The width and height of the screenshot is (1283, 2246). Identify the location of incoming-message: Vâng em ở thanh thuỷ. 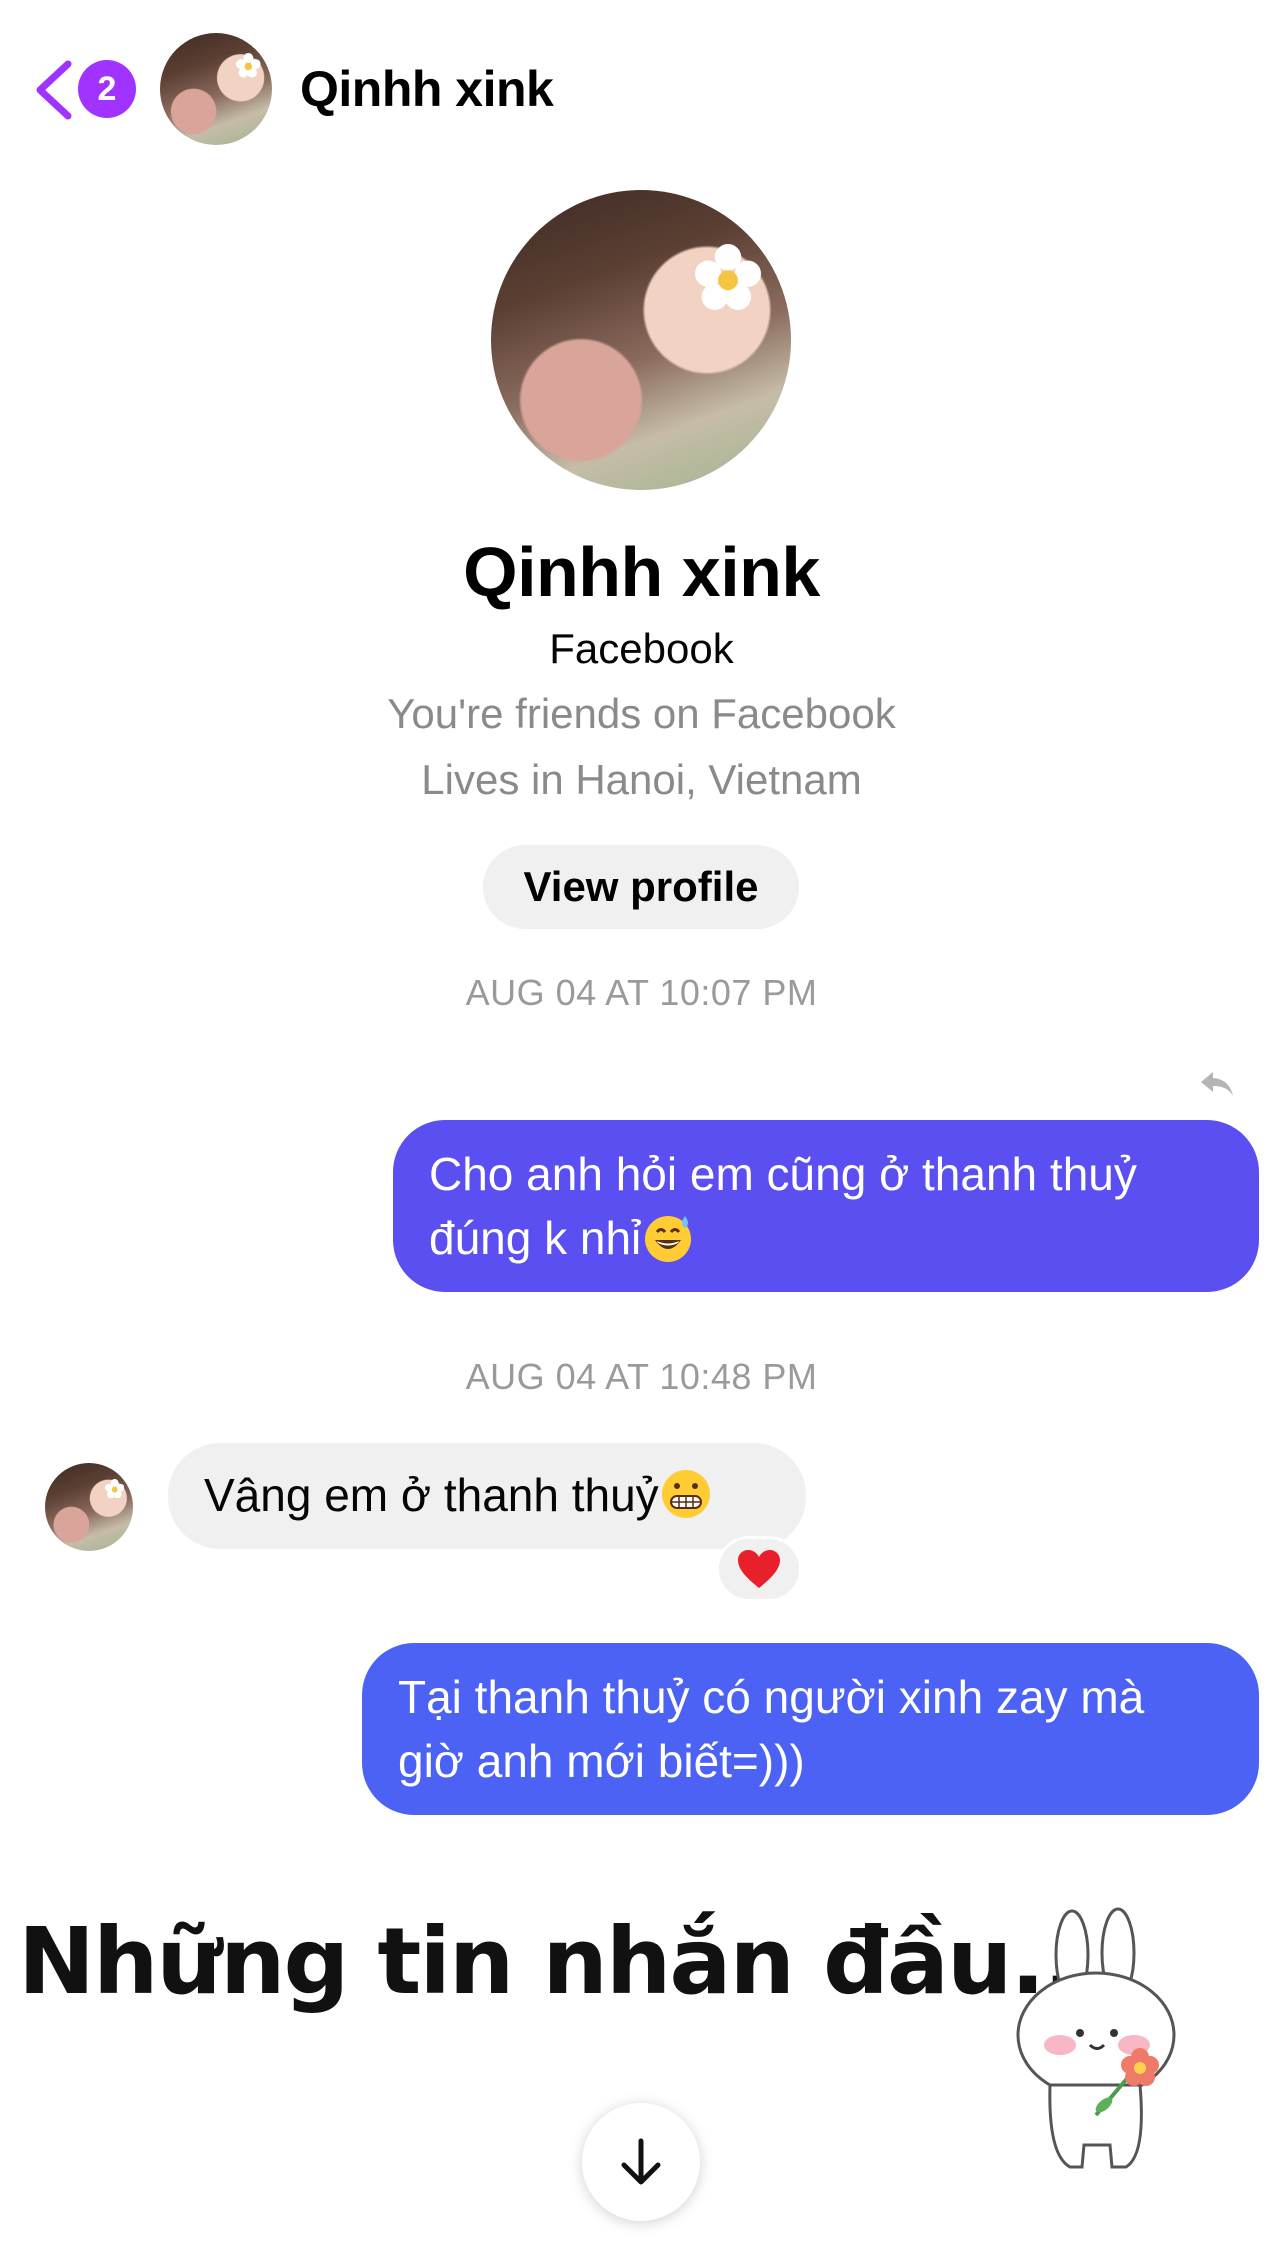
(487, 1496).